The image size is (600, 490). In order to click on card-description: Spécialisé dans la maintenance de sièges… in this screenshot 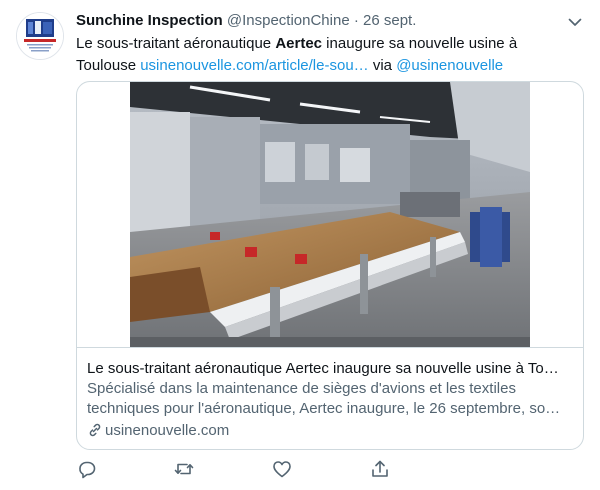, I will do `click(330, 399)`.